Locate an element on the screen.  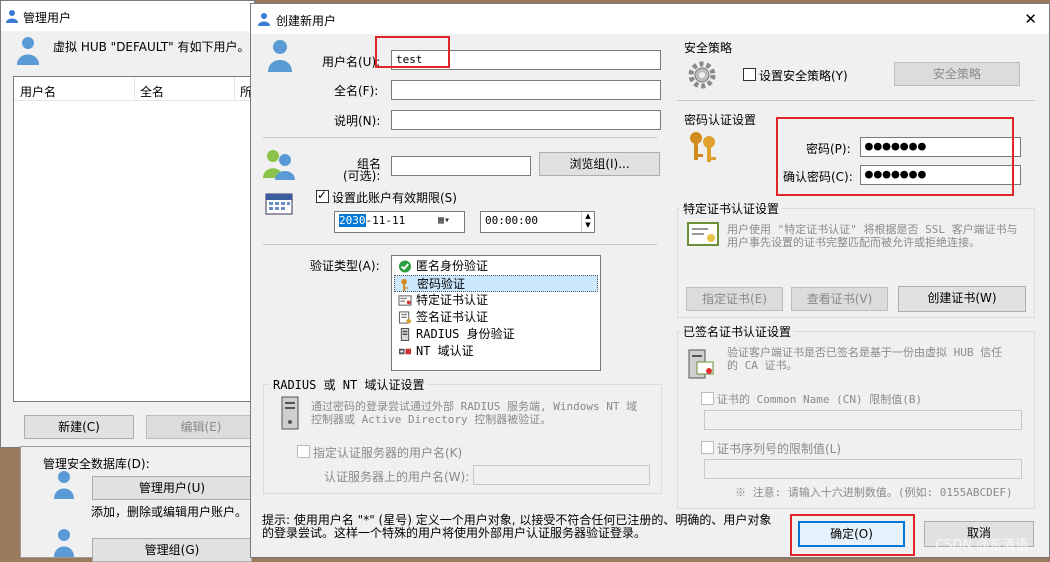
security-policy-title: 安全策略 is located at coordinates (708, 48).